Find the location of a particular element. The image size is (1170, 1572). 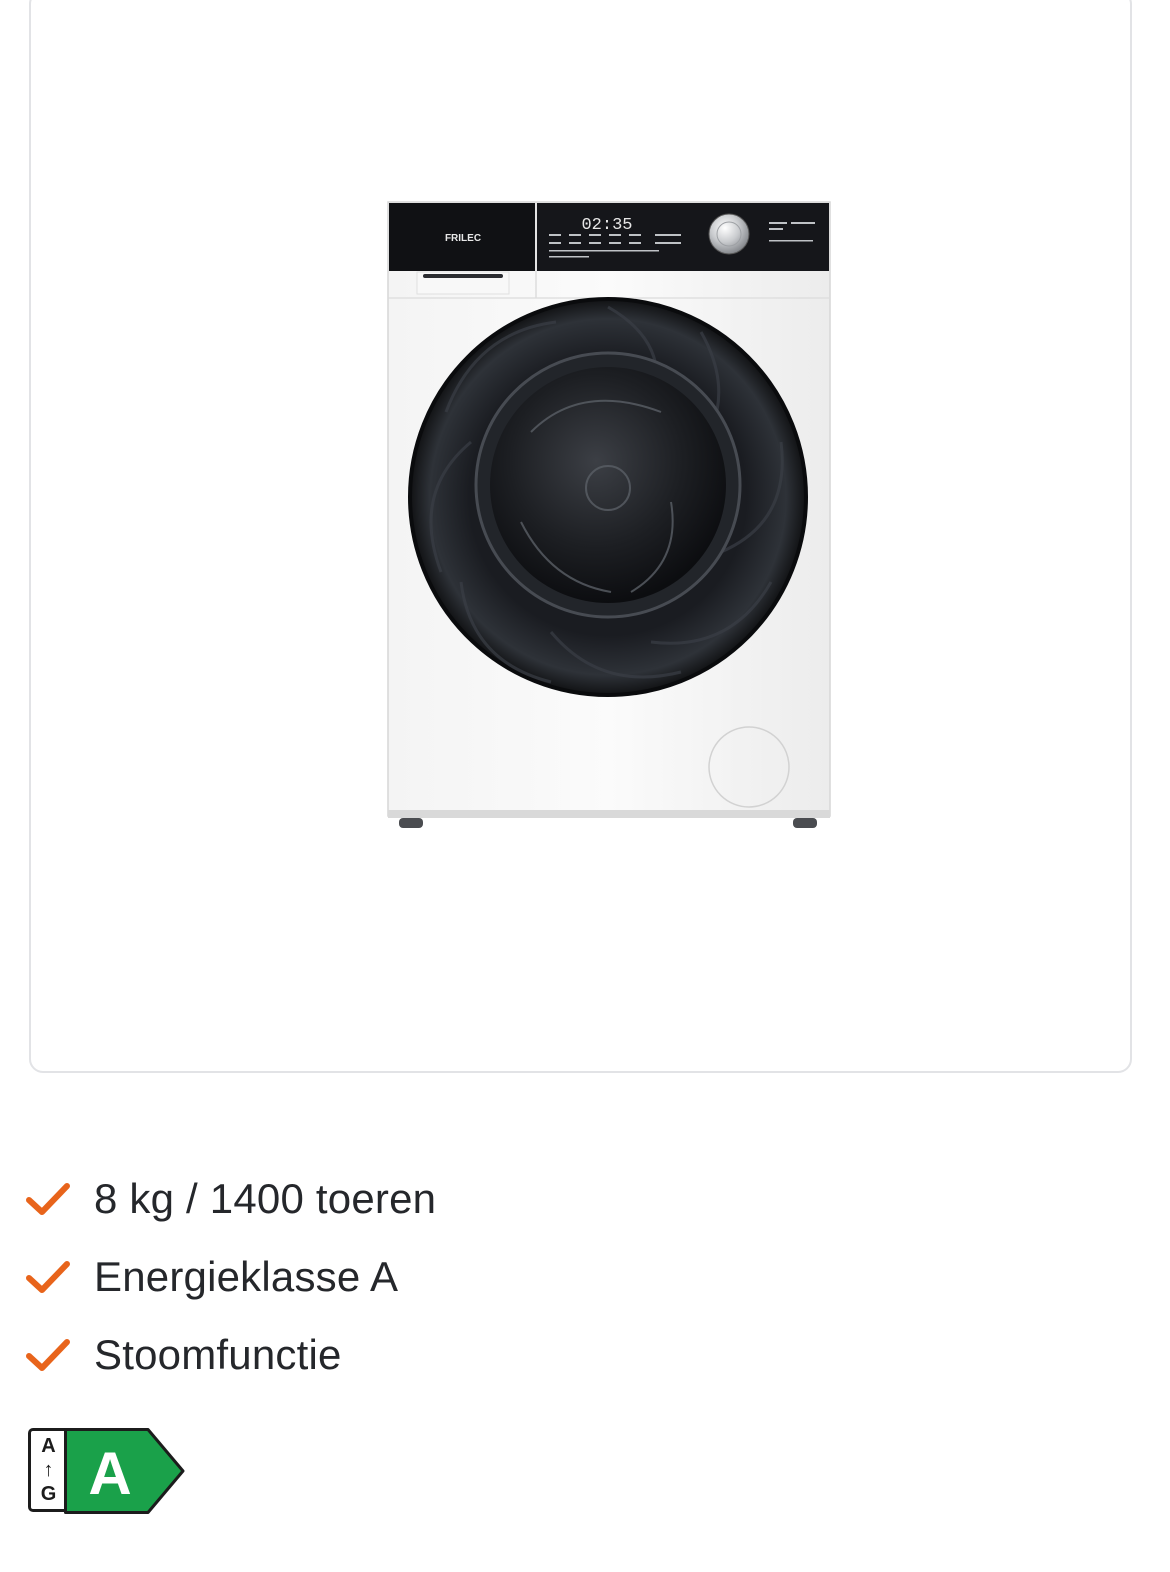

energy-scale-top: A is located at coordinates (48, 1446).